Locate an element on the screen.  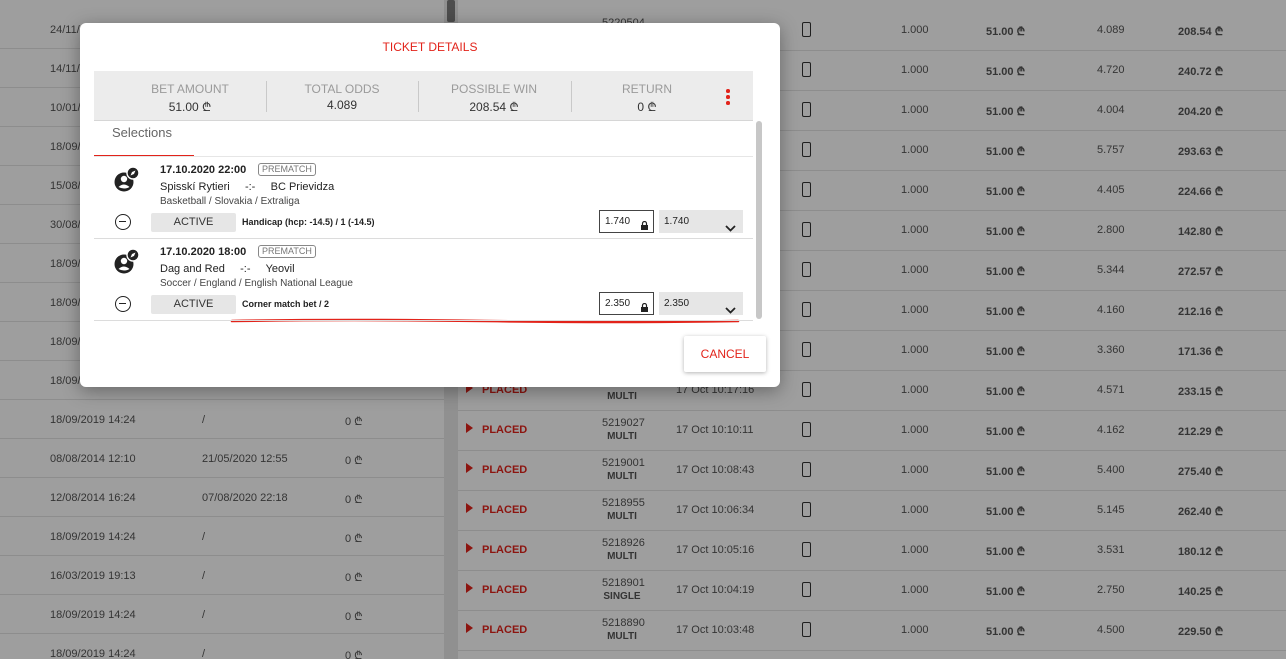
total-odds-label: TOTAL ODDS is located at coordinates (342, 89).